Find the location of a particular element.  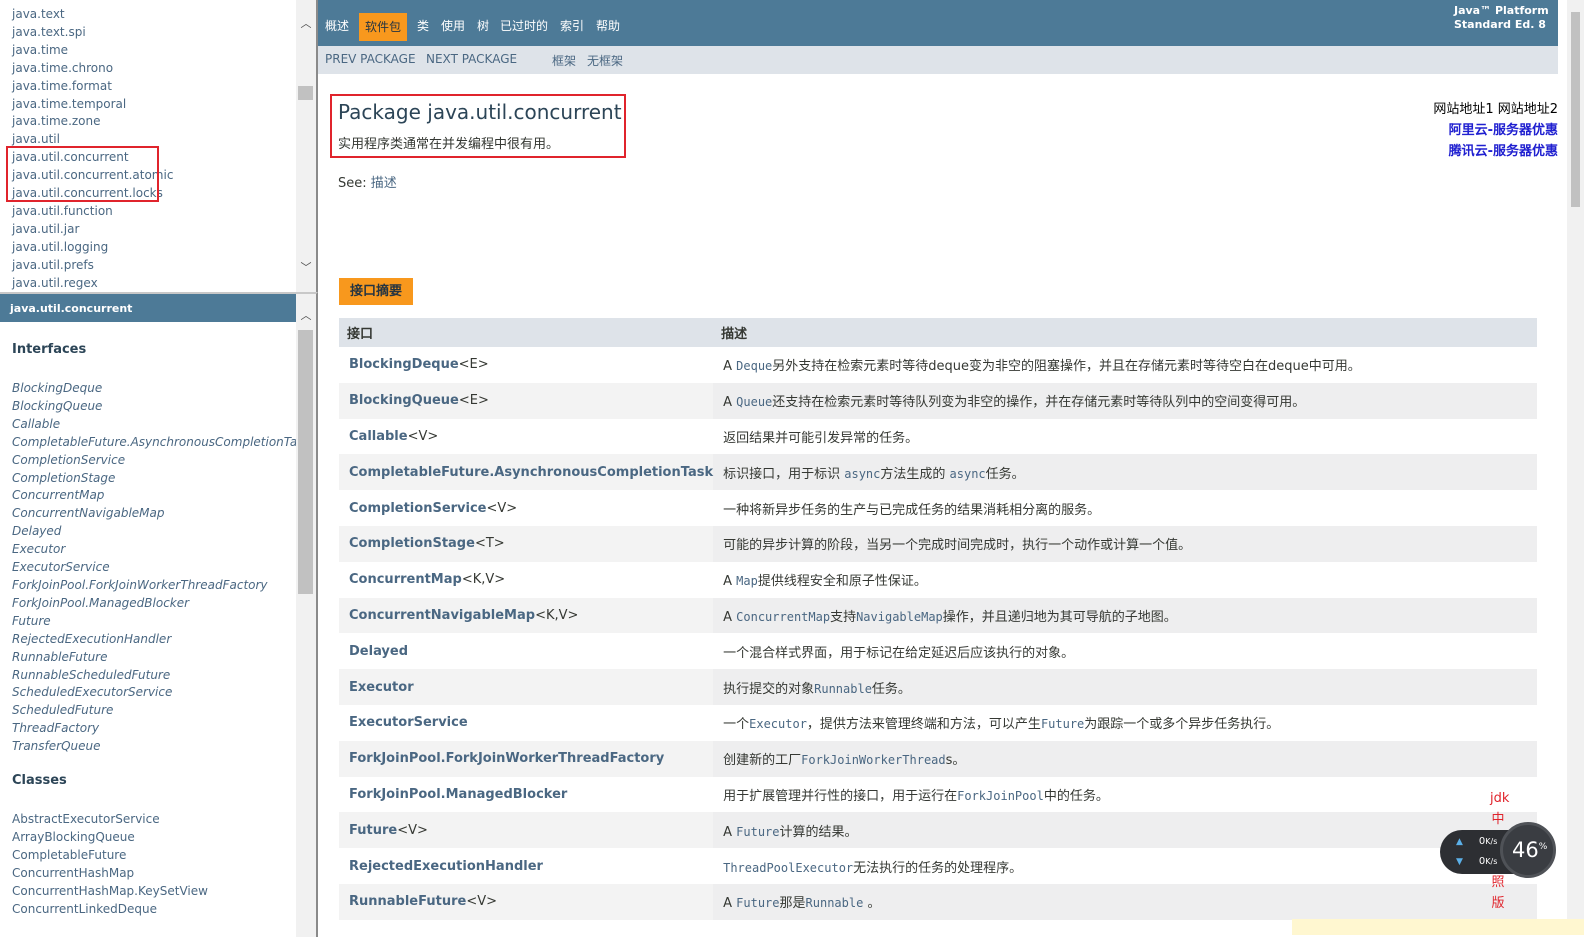

interface-link: ThreadFactory is located at coordinates (161, 729).